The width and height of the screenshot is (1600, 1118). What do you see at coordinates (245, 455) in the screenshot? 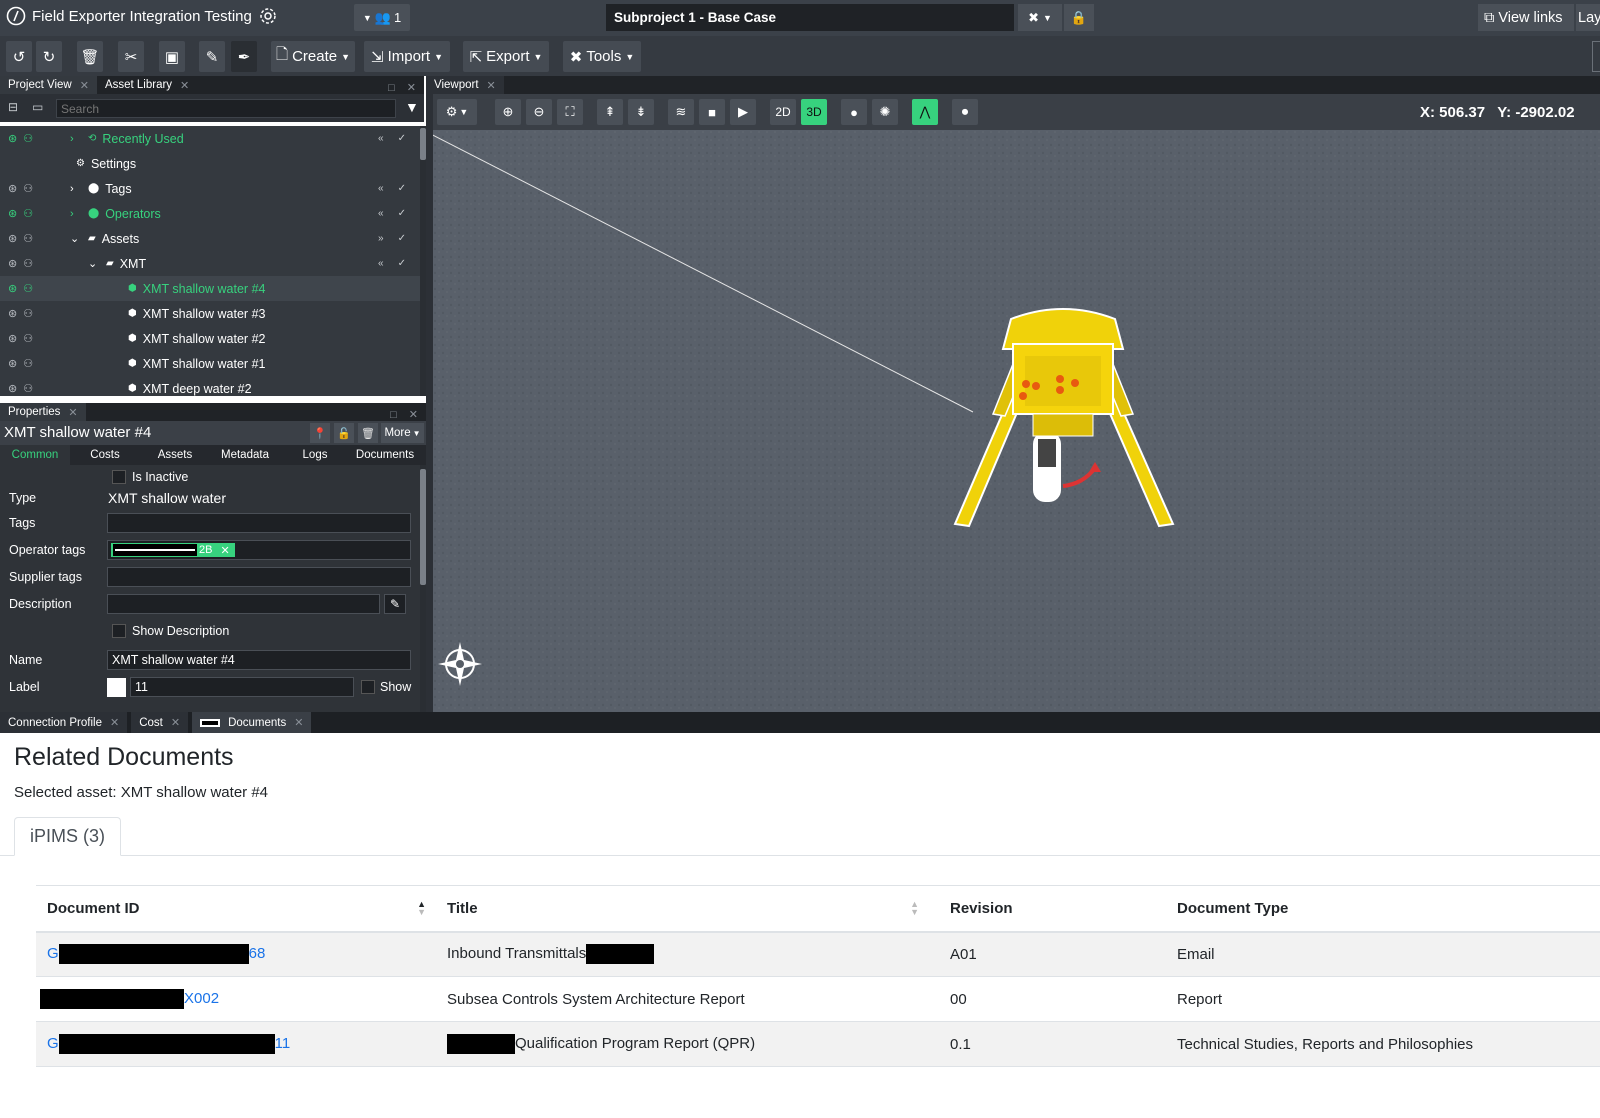
I see `subtab-metadata: Metadata` at bounding box center [245, 455].